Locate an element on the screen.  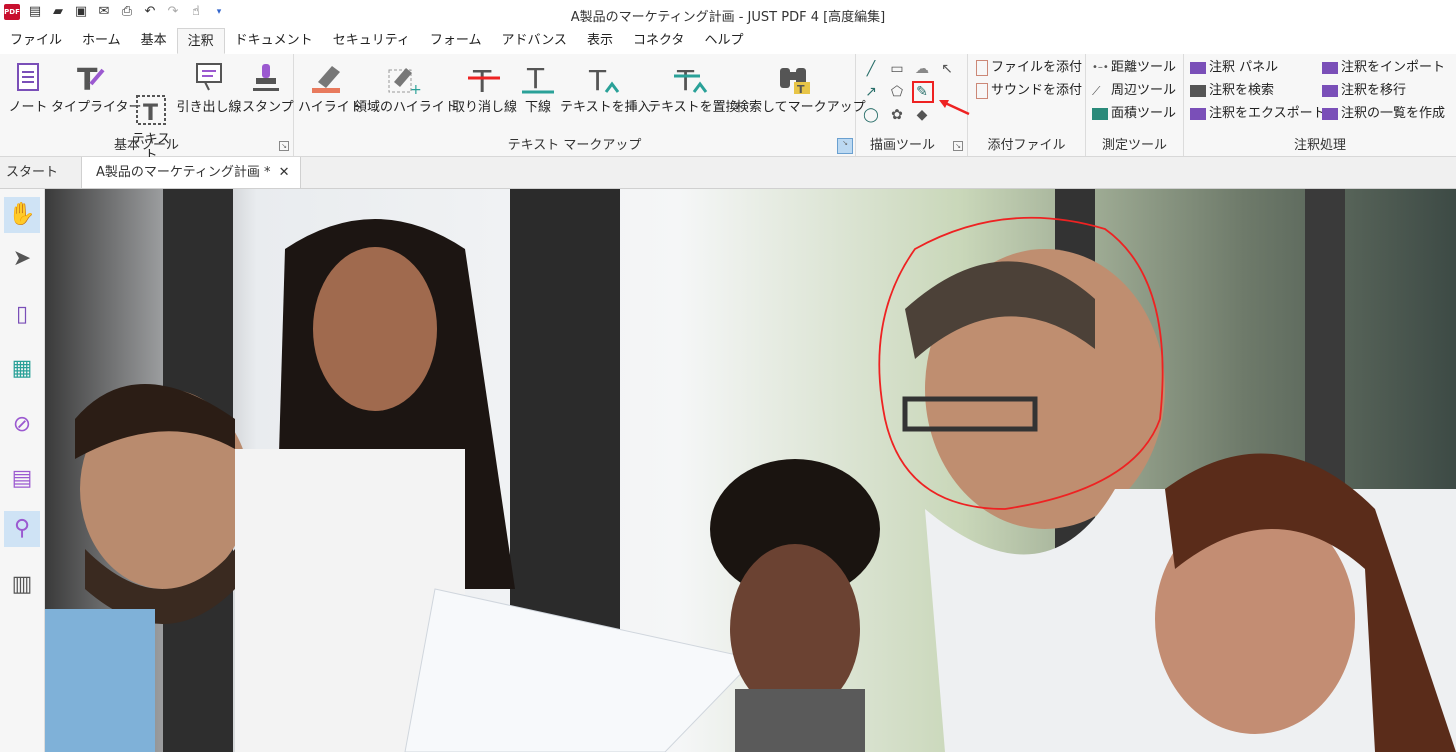
search-annotation-label: 注釈を検索 is located at coordinates (1242, 90).